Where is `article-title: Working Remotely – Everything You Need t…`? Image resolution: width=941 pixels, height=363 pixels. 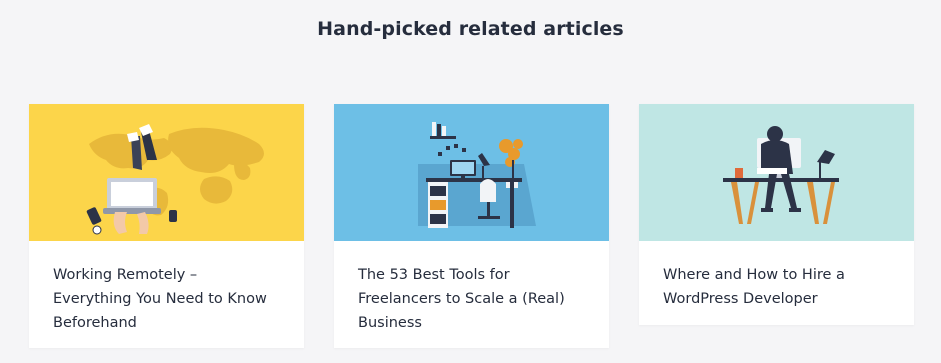 article-title: Working Remotely – Everything You Need t… is located at coordinates (166, 288).